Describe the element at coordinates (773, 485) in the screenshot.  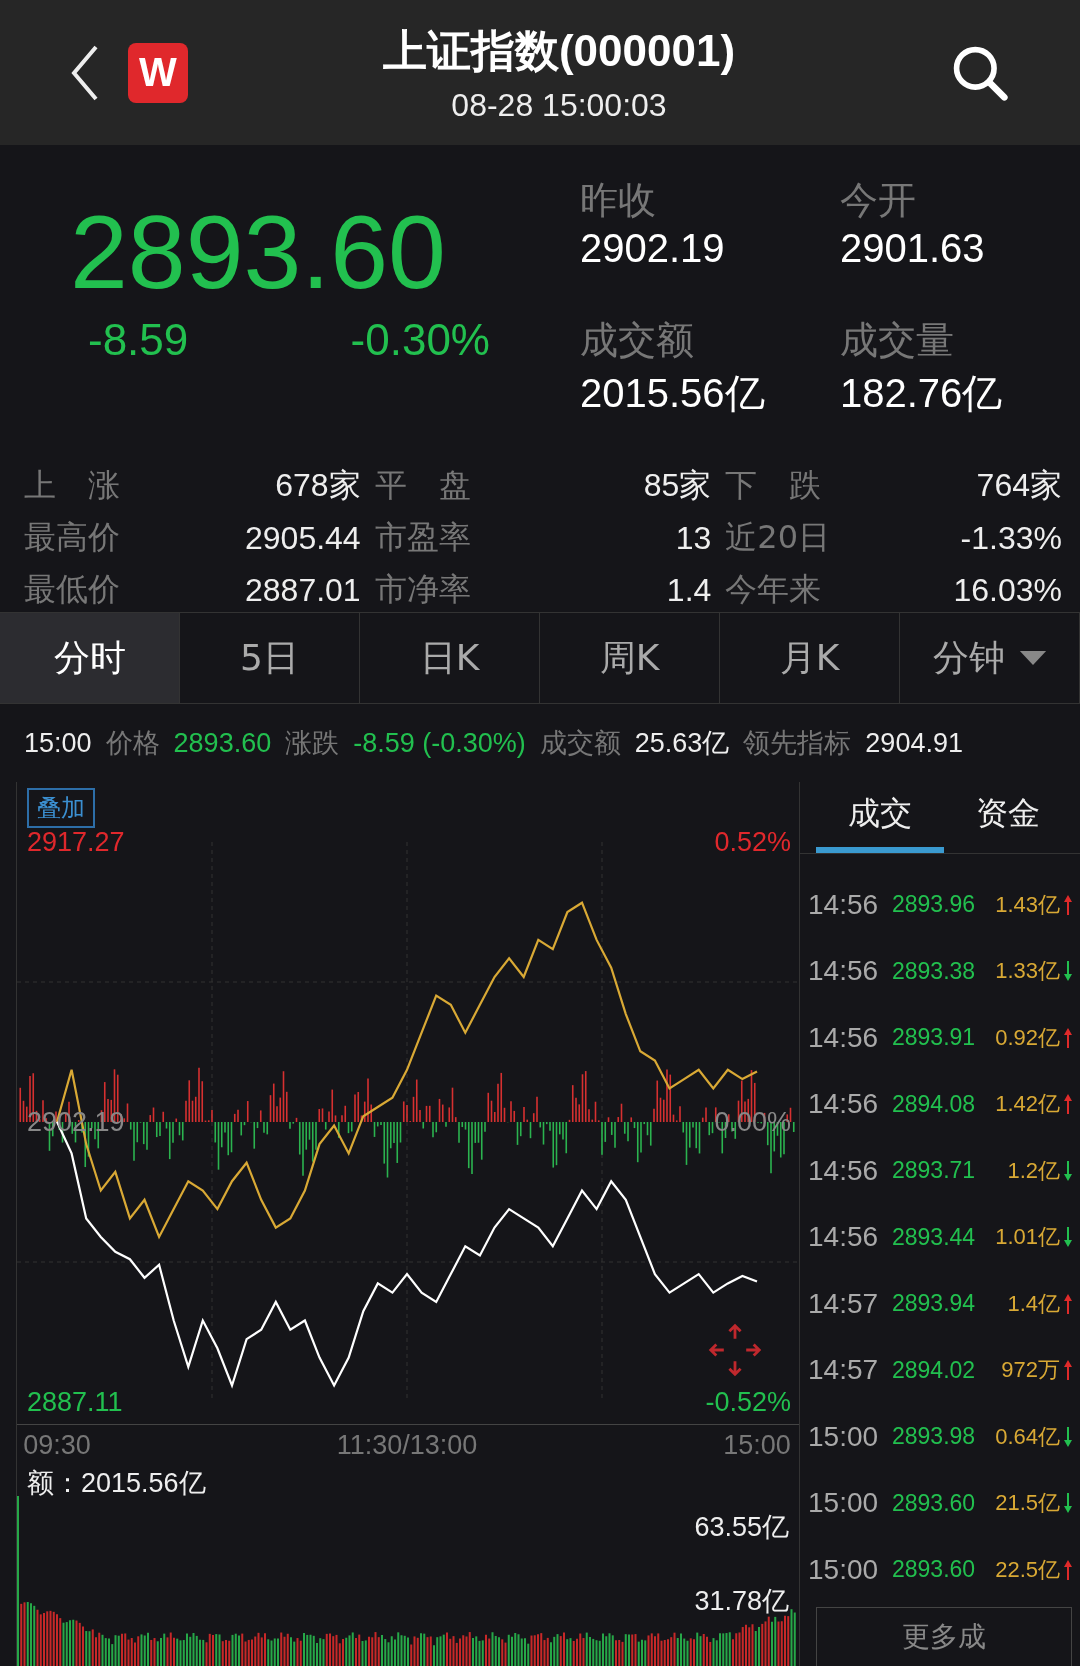
I see `stat-label: 下 跌` at that location.